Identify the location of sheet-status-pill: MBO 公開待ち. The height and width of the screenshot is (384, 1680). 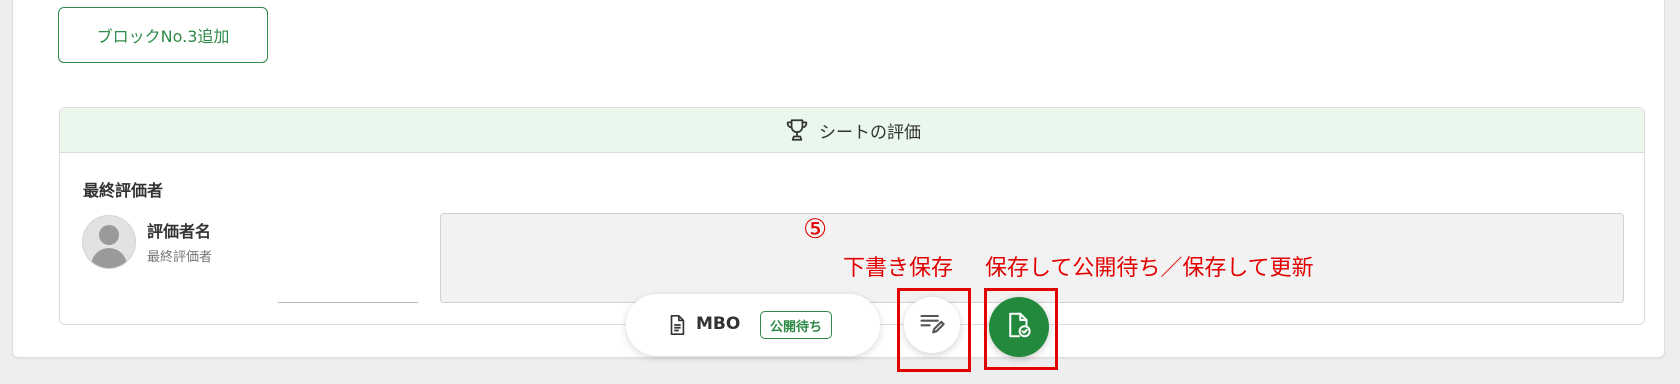
(753, 325).